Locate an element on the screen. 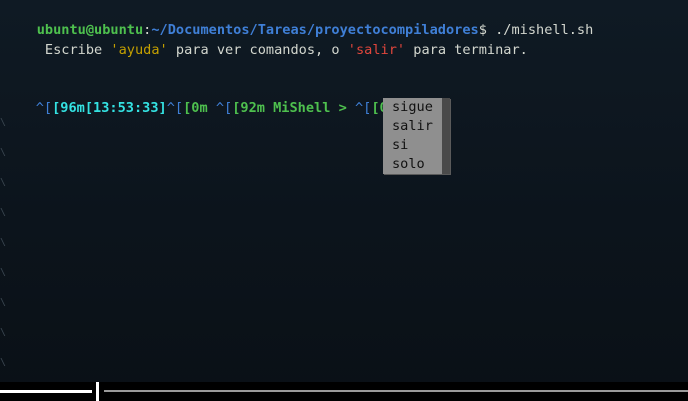  pane-status-bar is located at coordinates (344, 391).